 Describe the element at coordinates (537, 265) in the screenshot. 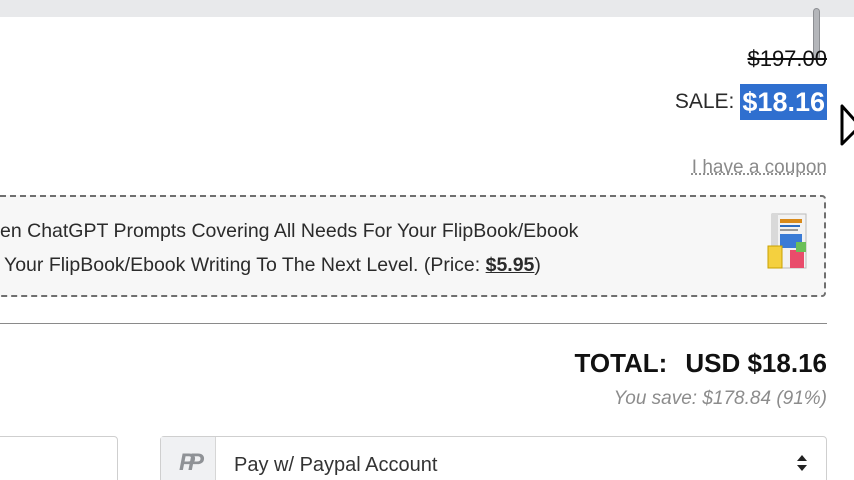

I see `order-bump-close-paren: )` at that location.